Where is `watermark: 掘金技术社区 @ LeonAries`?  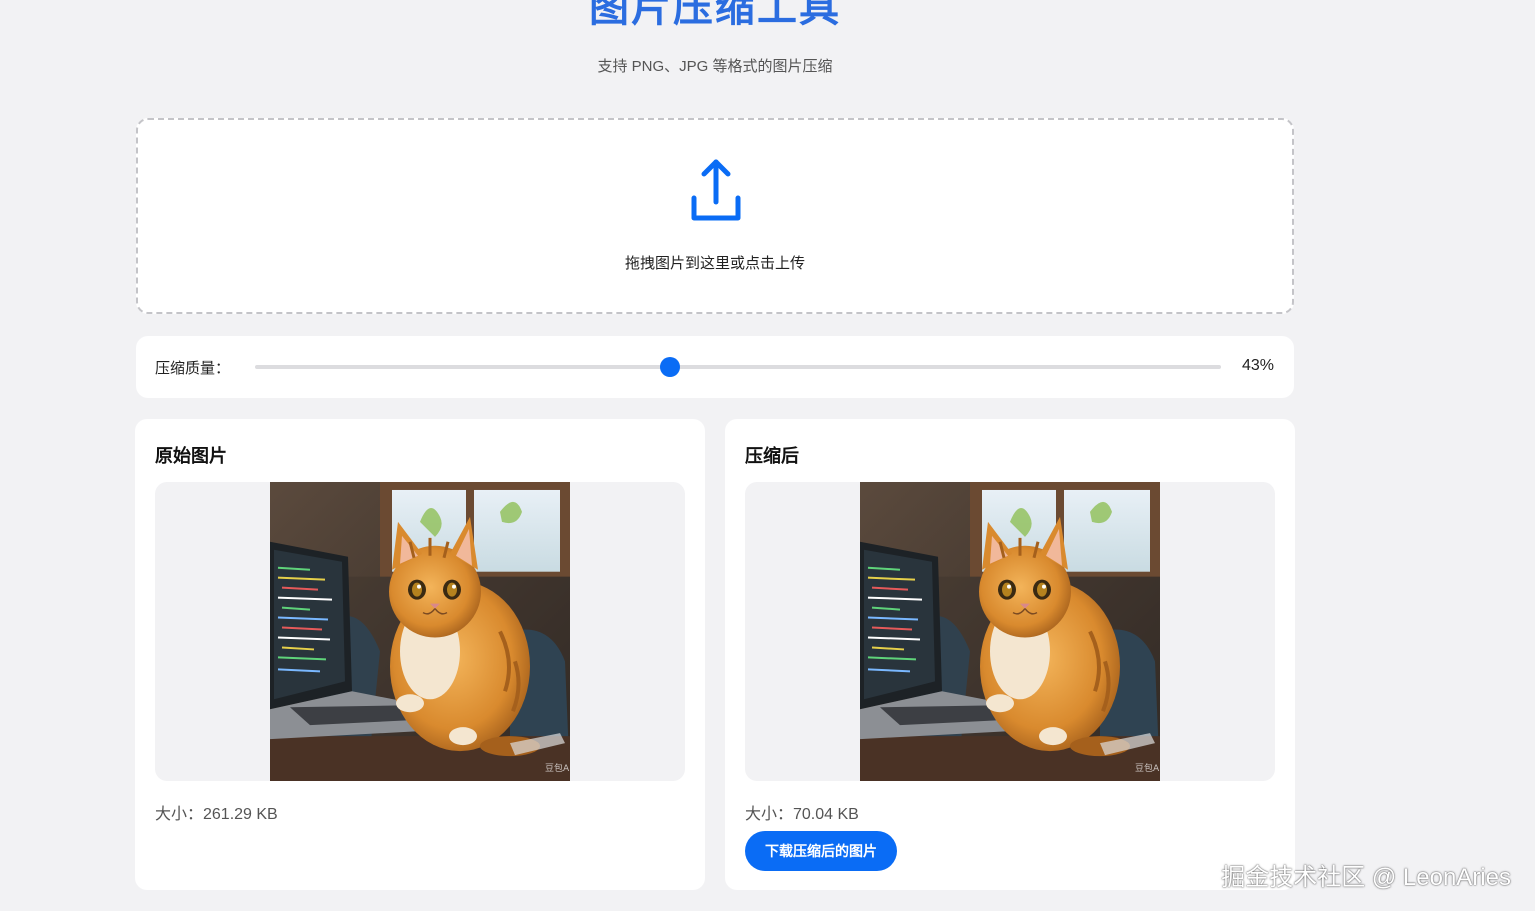 watermark: 掘金技术社区 @ LeonAries is located at coordinates (1366, 877).